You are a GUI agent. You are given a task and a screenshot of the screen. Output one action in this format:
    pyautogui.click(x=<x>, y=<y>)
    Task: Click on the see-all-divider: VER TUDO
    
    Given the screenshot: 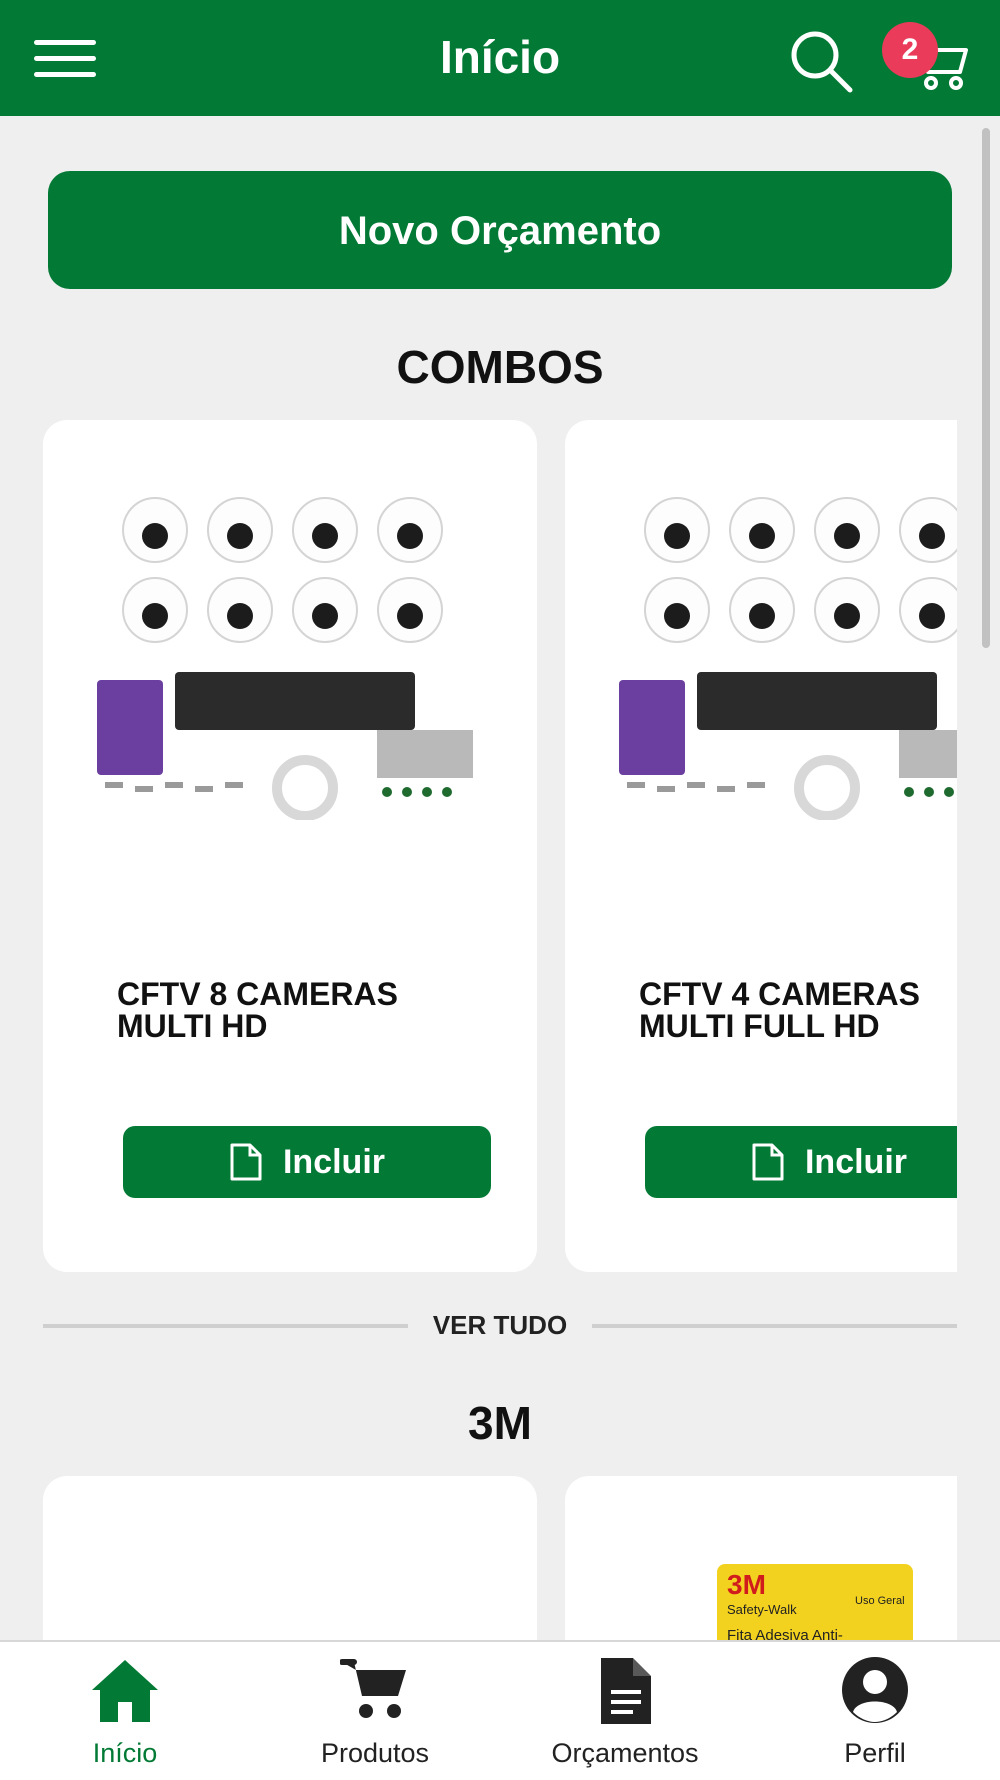 What is the action you would take?
    pyautogui.click(x=500, y=1326)
    